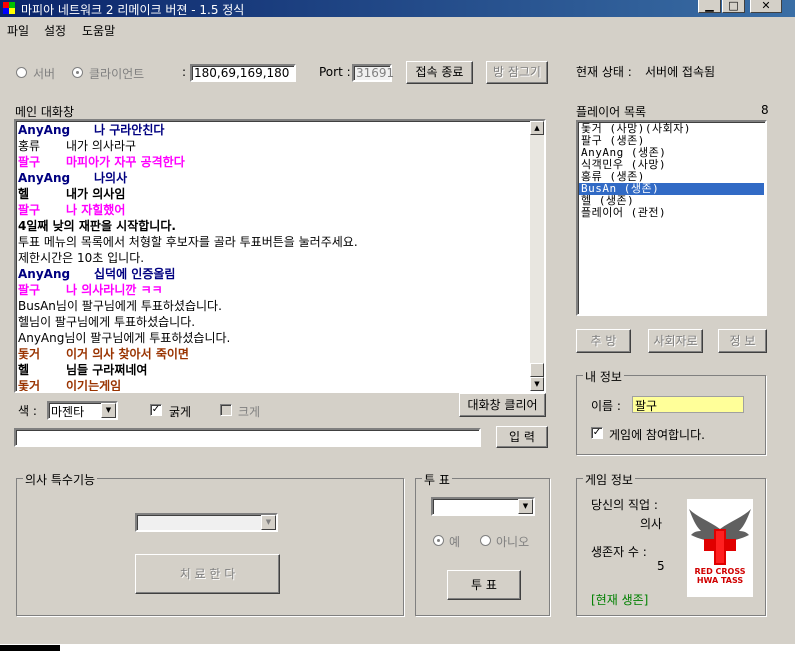 The height and width of the screenshot is (651, 795). I want to click on disconnect-button: 접속 종료, so click(439, 72).